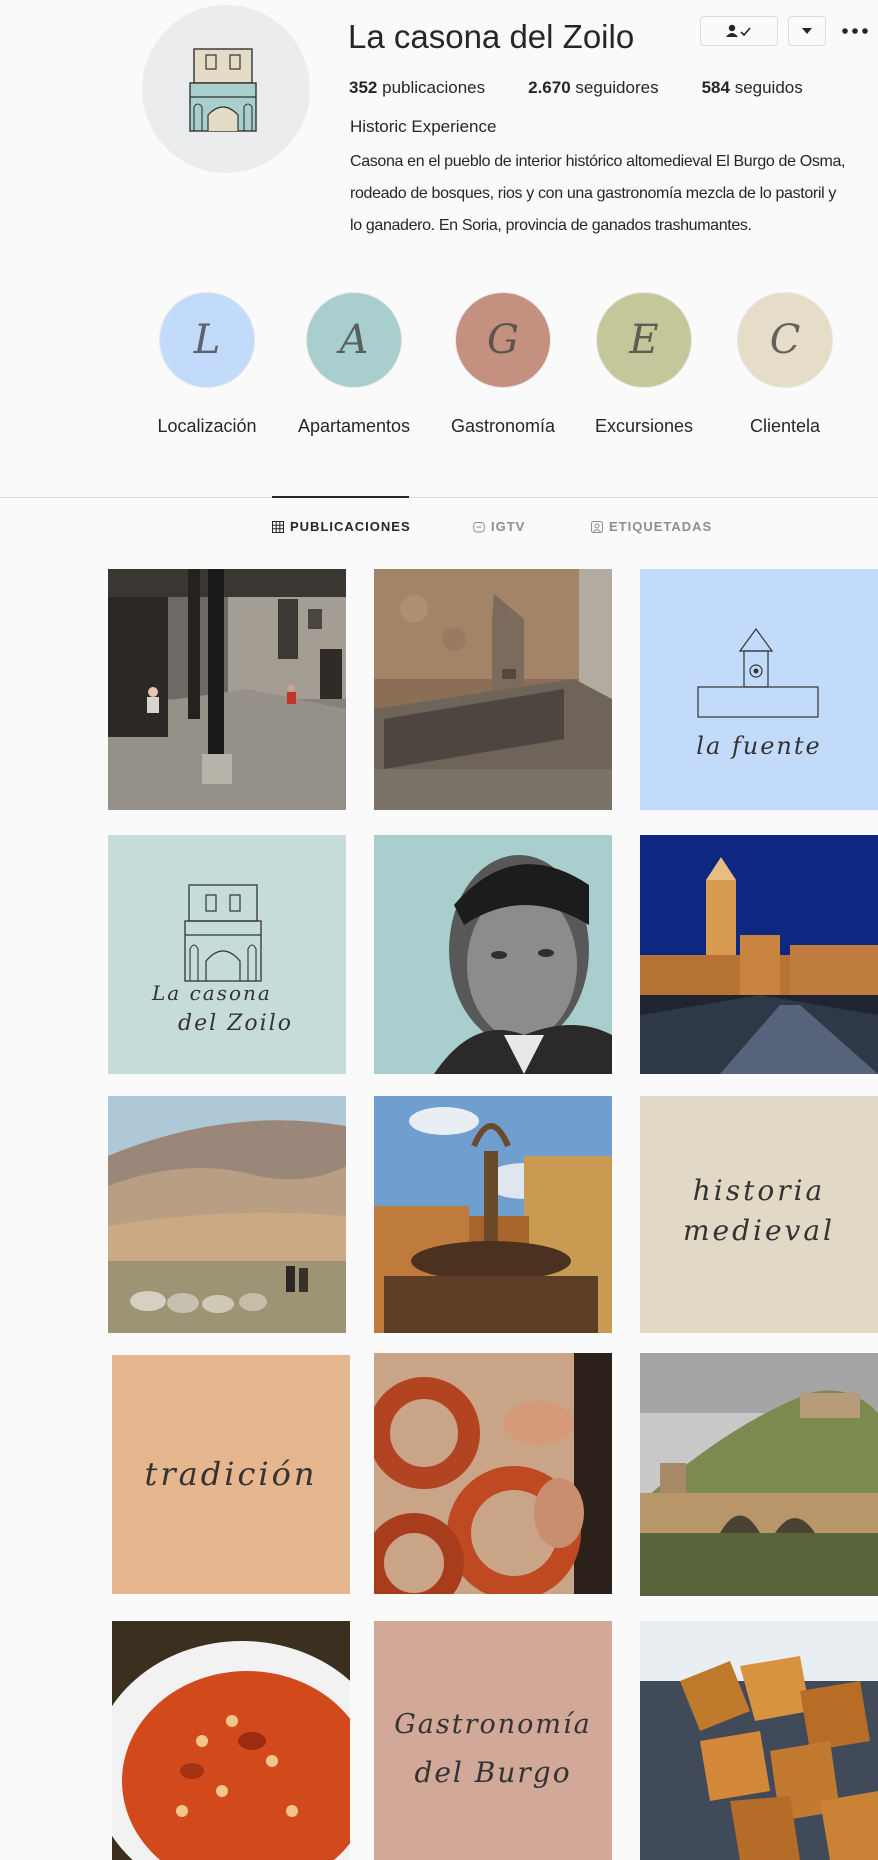 The image size is (878, 1860). What do you see at coordinates (354, 340) in the screenshot?
I see `highlight-cover: A` at bounding box center [354, 340].